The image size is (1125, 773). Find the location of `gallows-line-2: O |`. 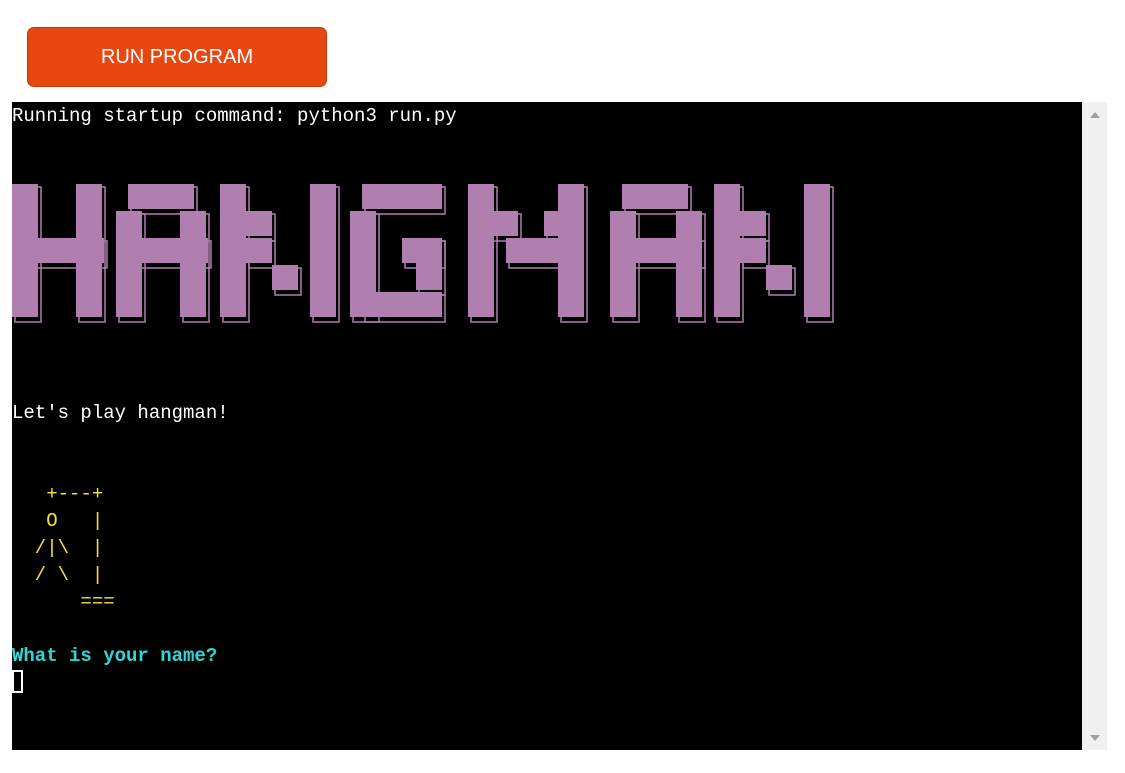

gallows-line-2: O | is located at coordinates (58, 521).